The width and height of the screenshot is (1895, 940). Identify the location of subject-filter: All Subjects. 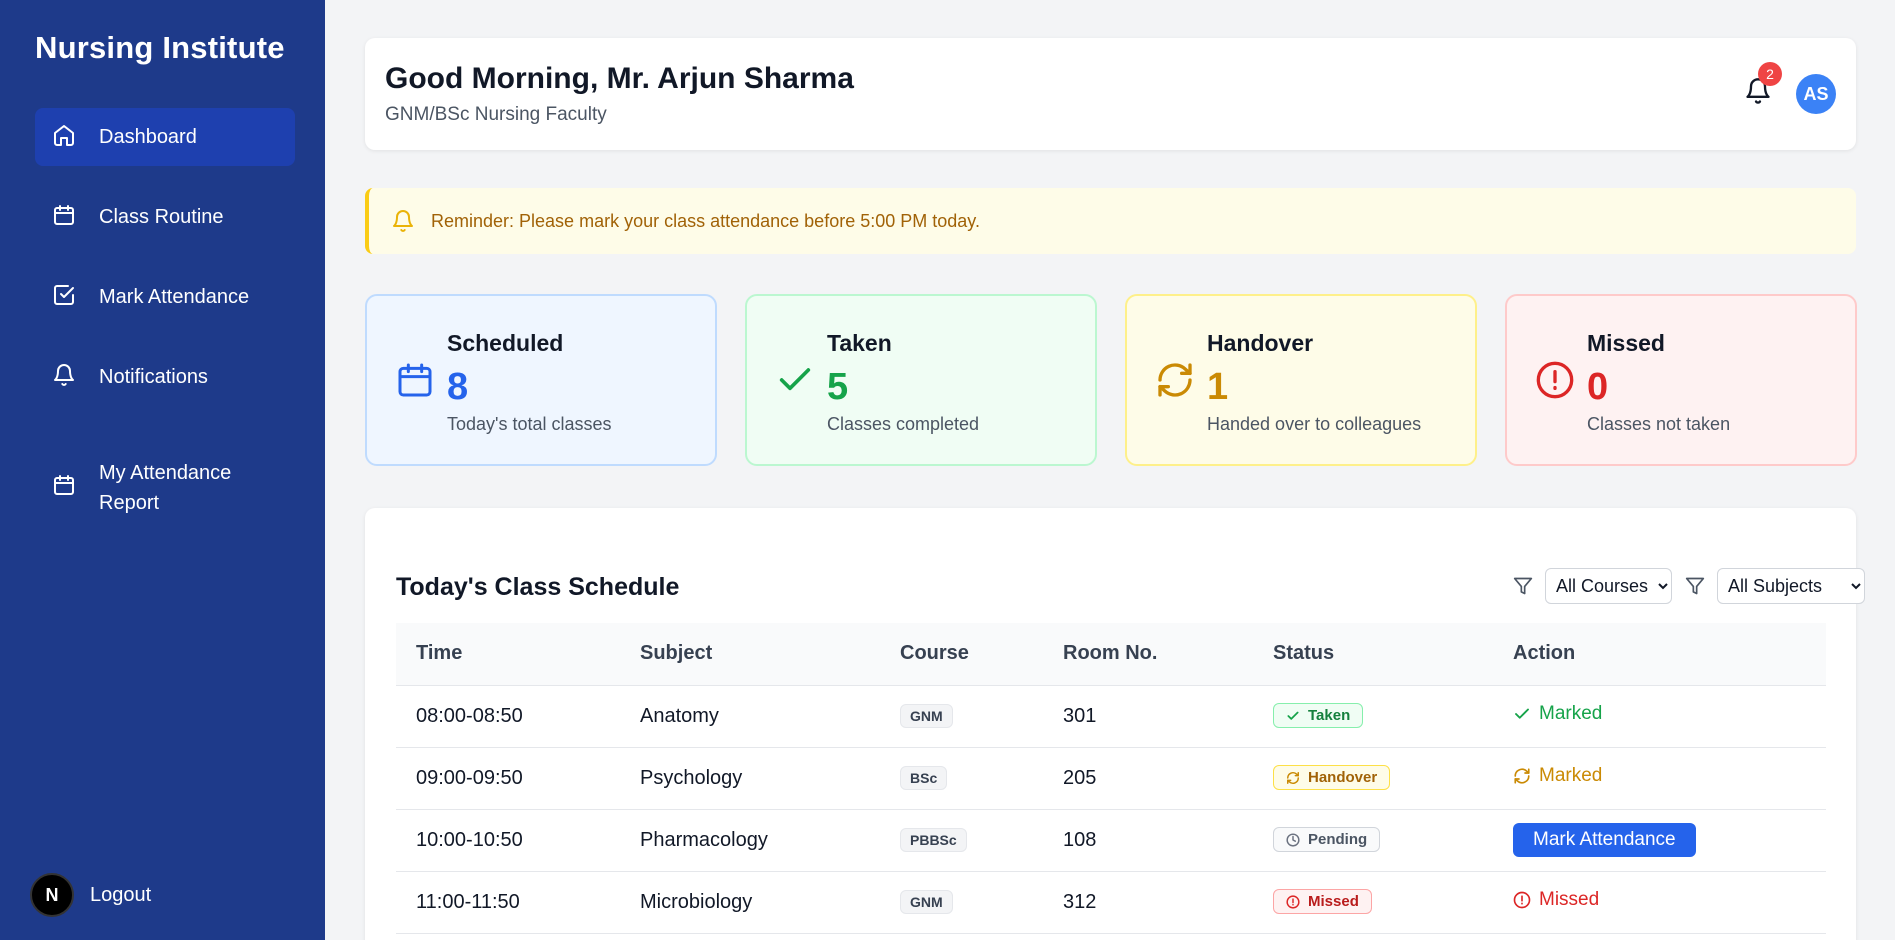
(1774, 586).